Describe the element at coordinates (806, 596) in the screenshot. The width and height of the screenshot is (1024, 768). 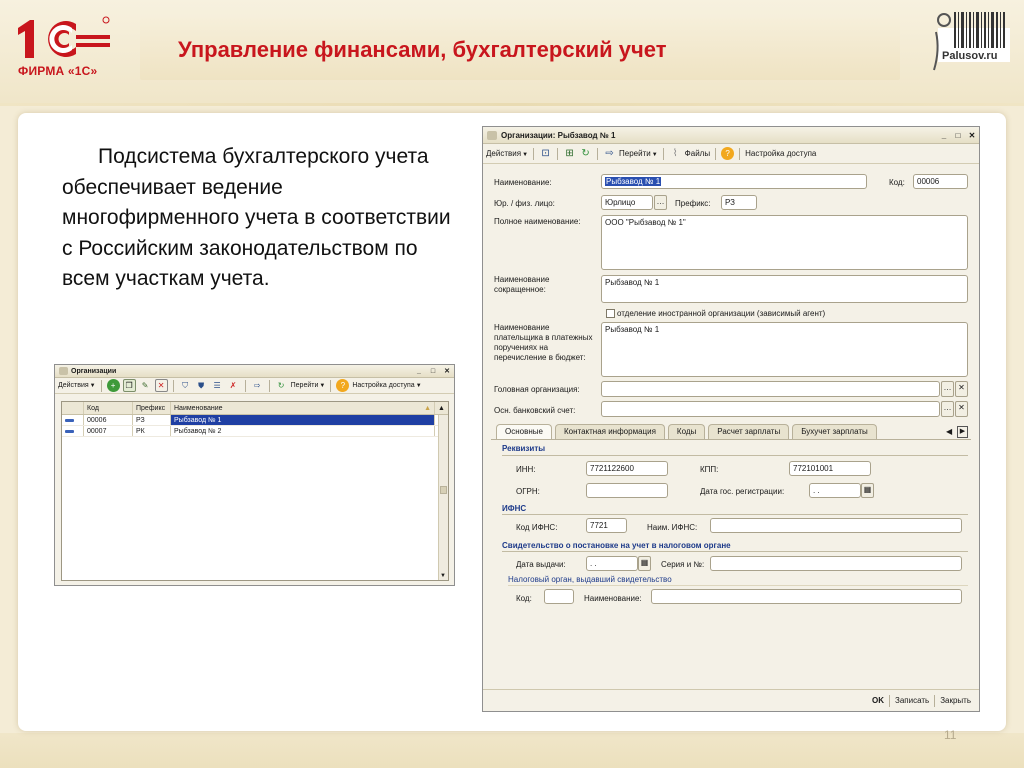
I see `authority-name-field` at that location.